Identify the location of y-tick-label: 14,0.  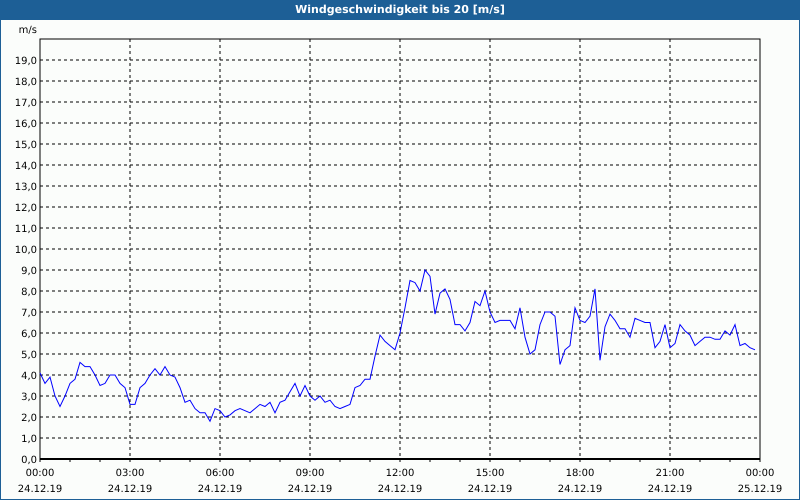
(25, 166).